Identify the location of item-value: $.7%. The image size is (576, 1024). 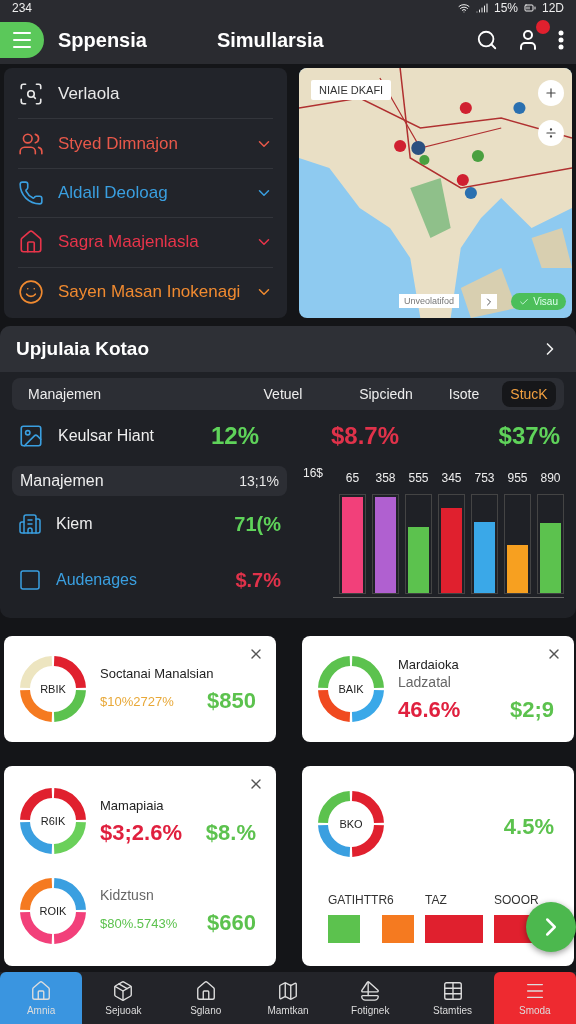
(258, 580).